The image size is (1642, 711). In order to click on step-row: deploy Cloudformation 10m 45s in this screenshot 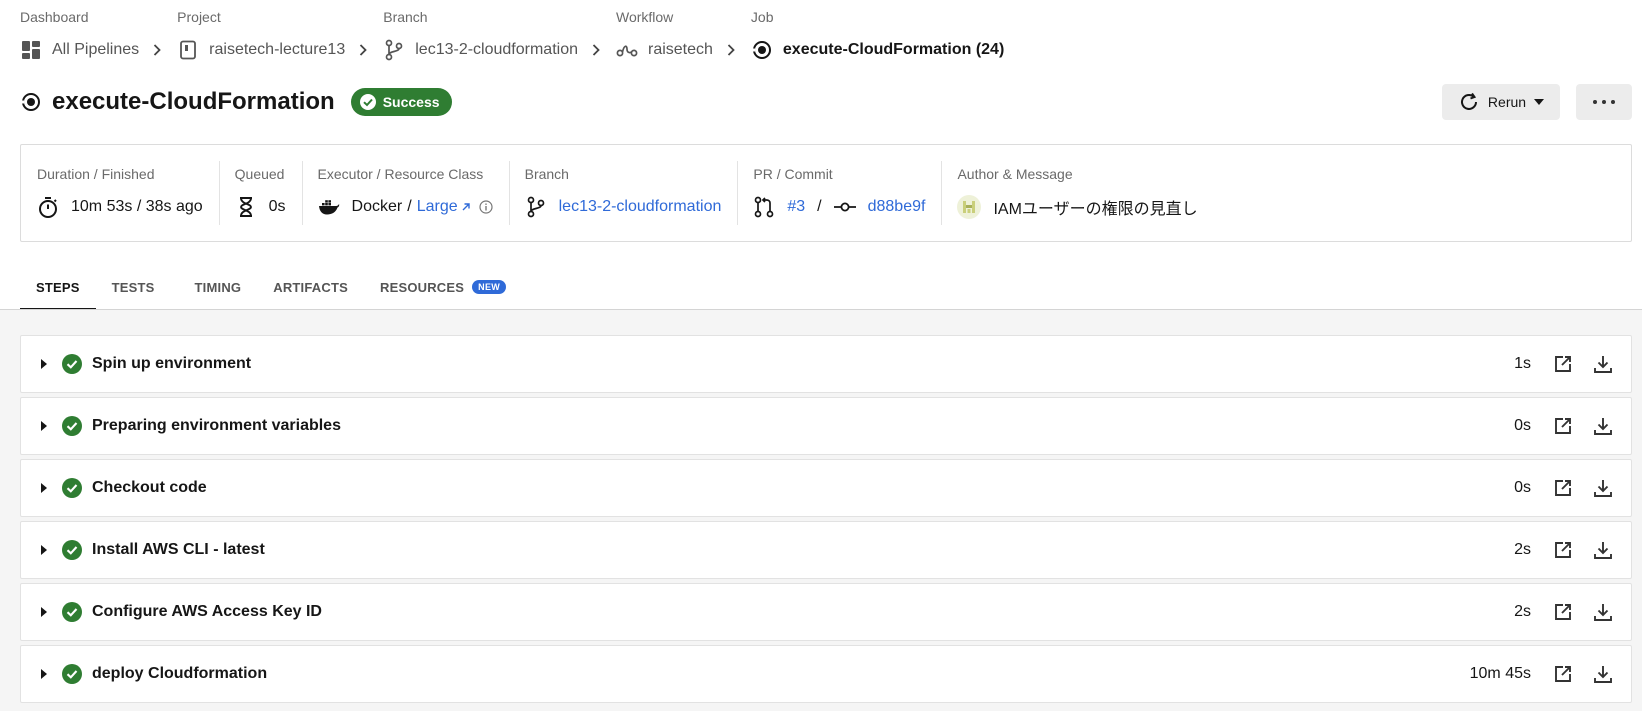, I will do `click(826, 674)`.